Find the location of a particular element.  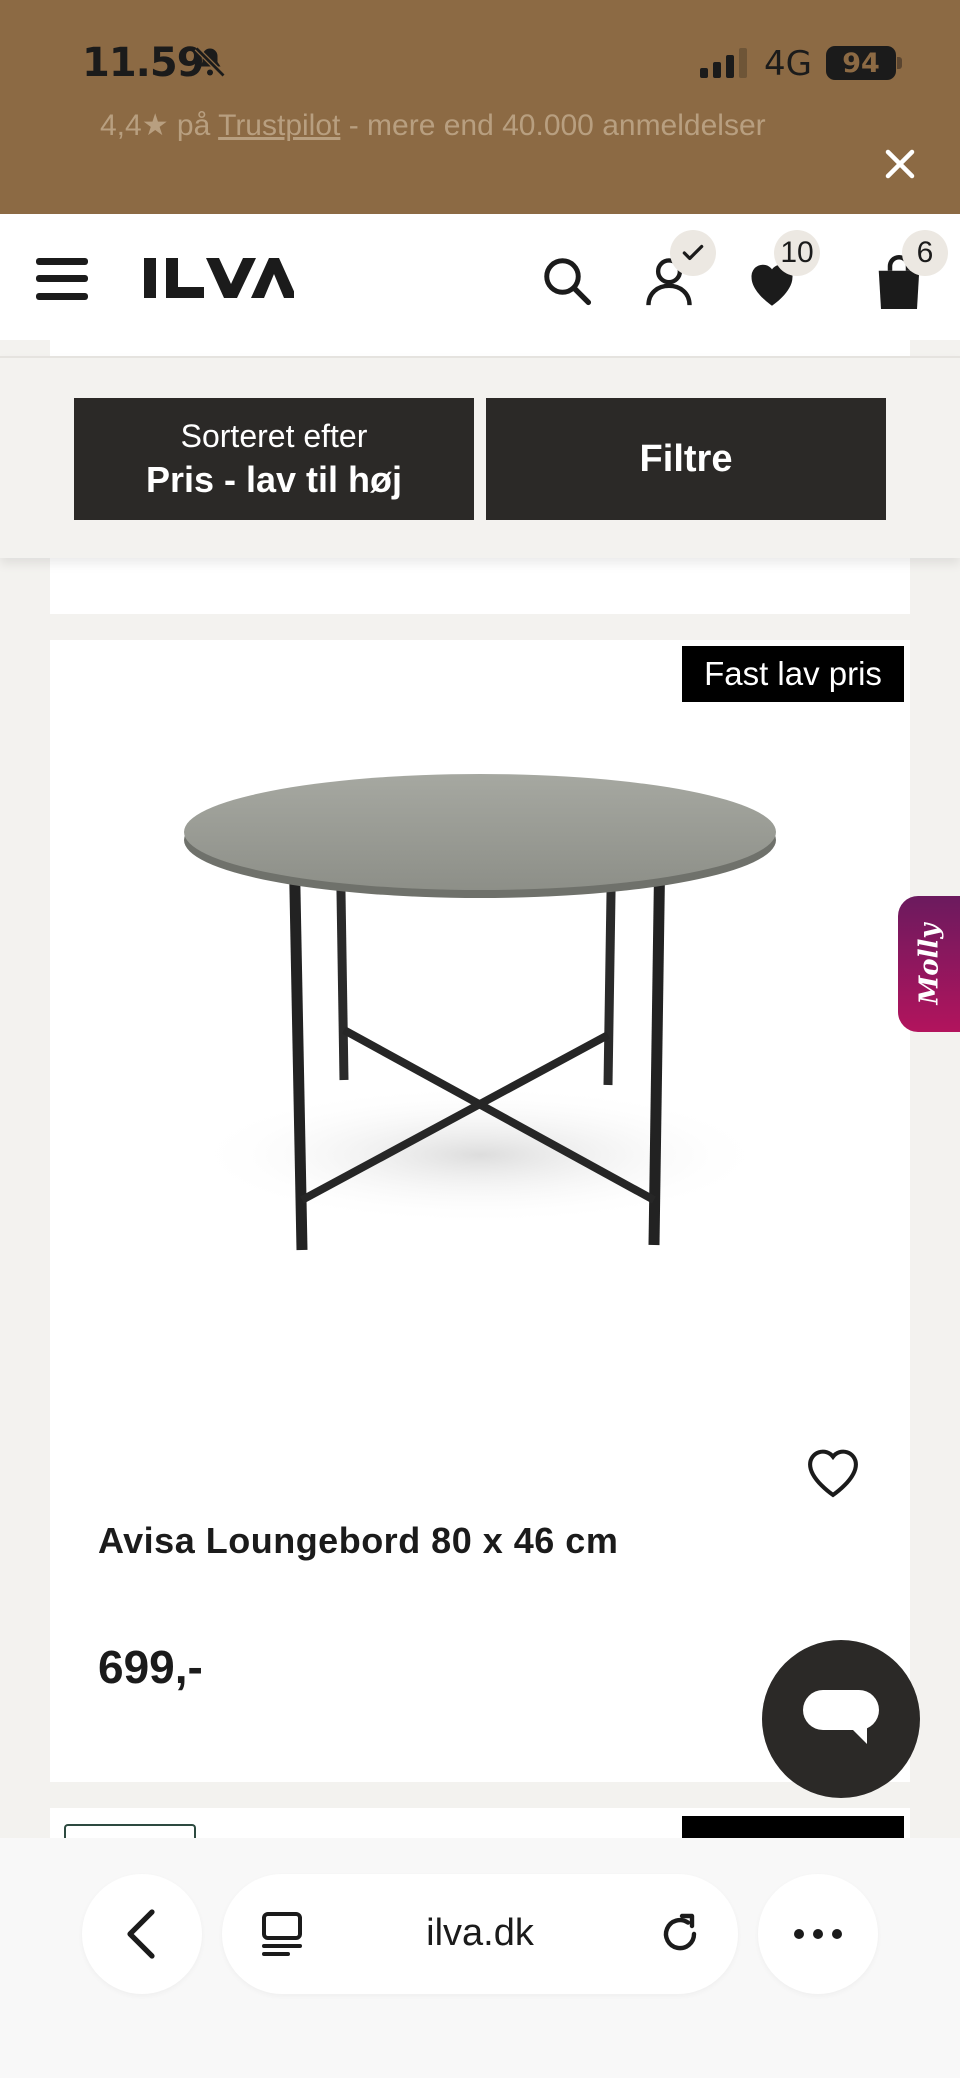

reload-icon is located at coordinates (680, 1934).